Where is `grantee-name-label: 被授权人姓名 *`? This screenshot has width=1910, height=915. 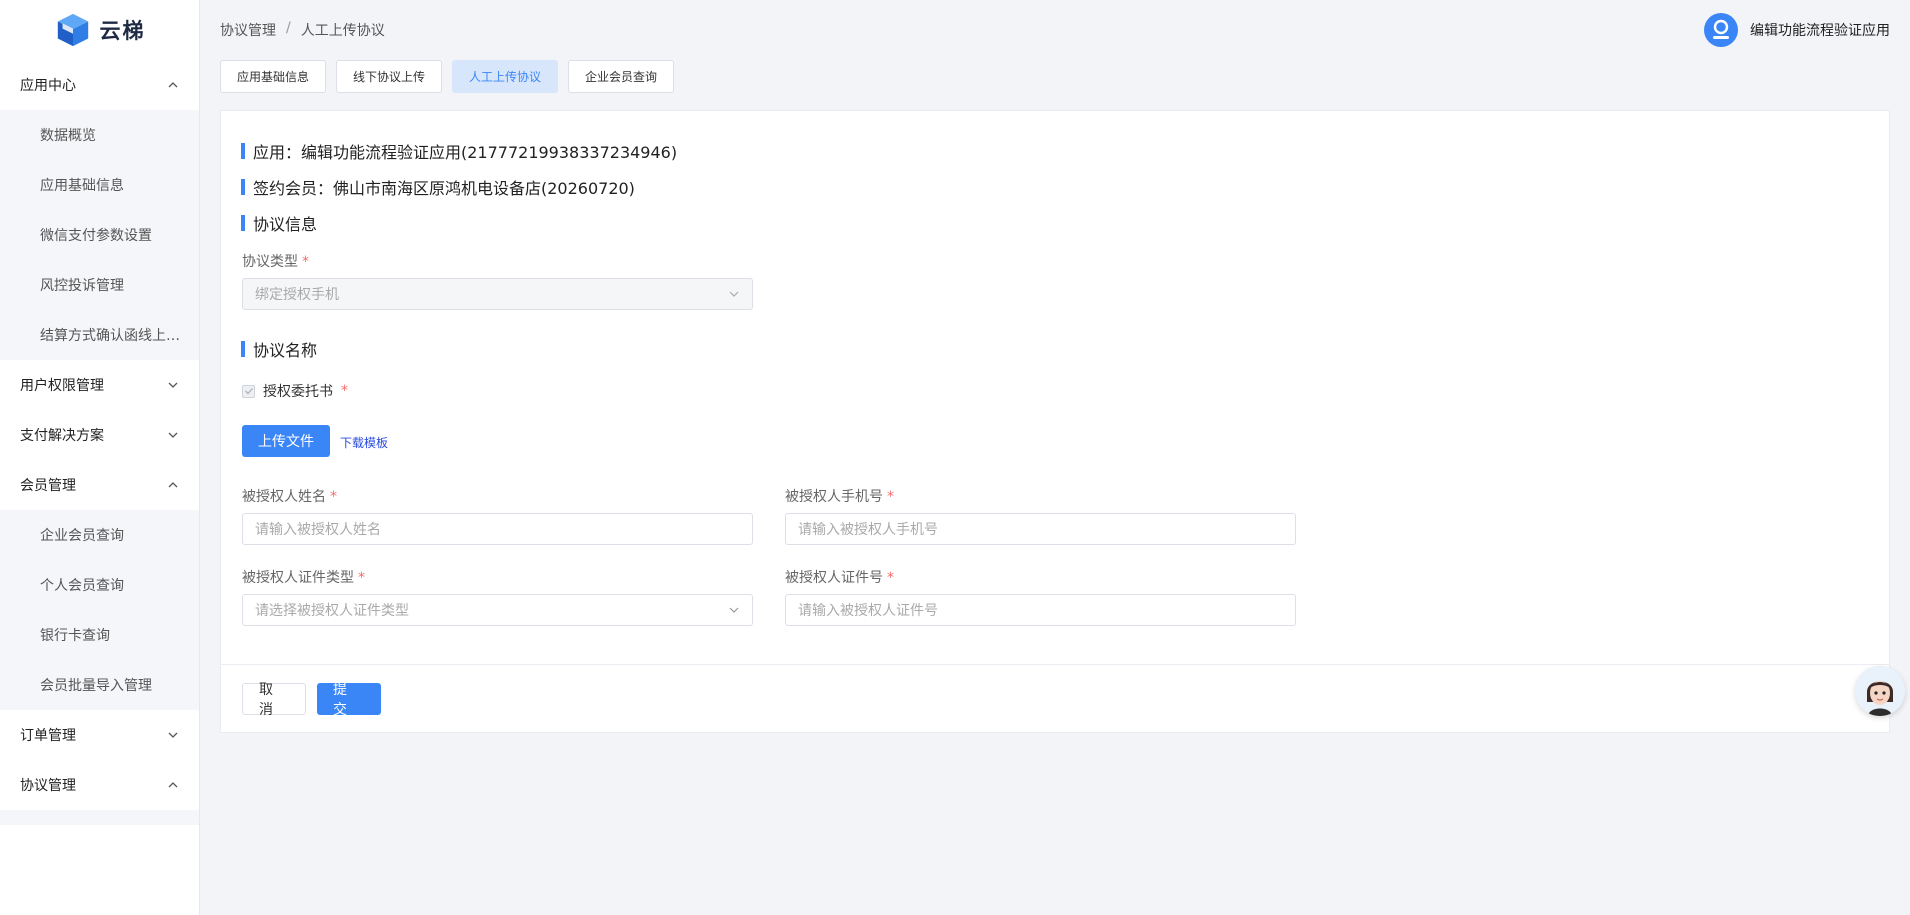 grantee-name-label: 被授权人姓名 * is located at coordinates (289, 496).